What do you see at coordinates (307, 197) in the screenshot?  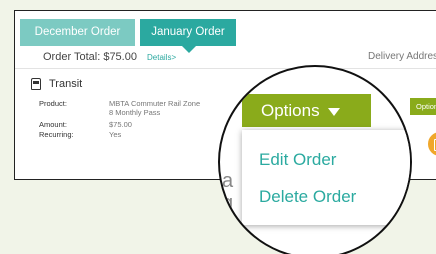 I see `menu-item-delete-order: Delete Order` at bounding box center [307, 197].